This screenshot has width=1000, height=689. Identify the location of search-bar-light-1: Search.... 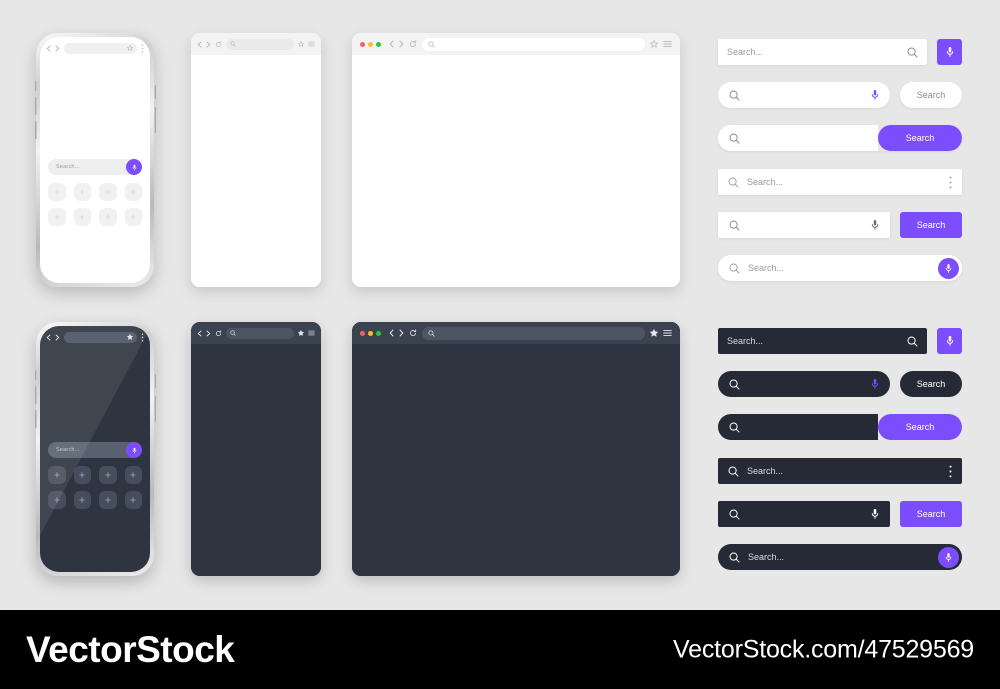
(840, 52).